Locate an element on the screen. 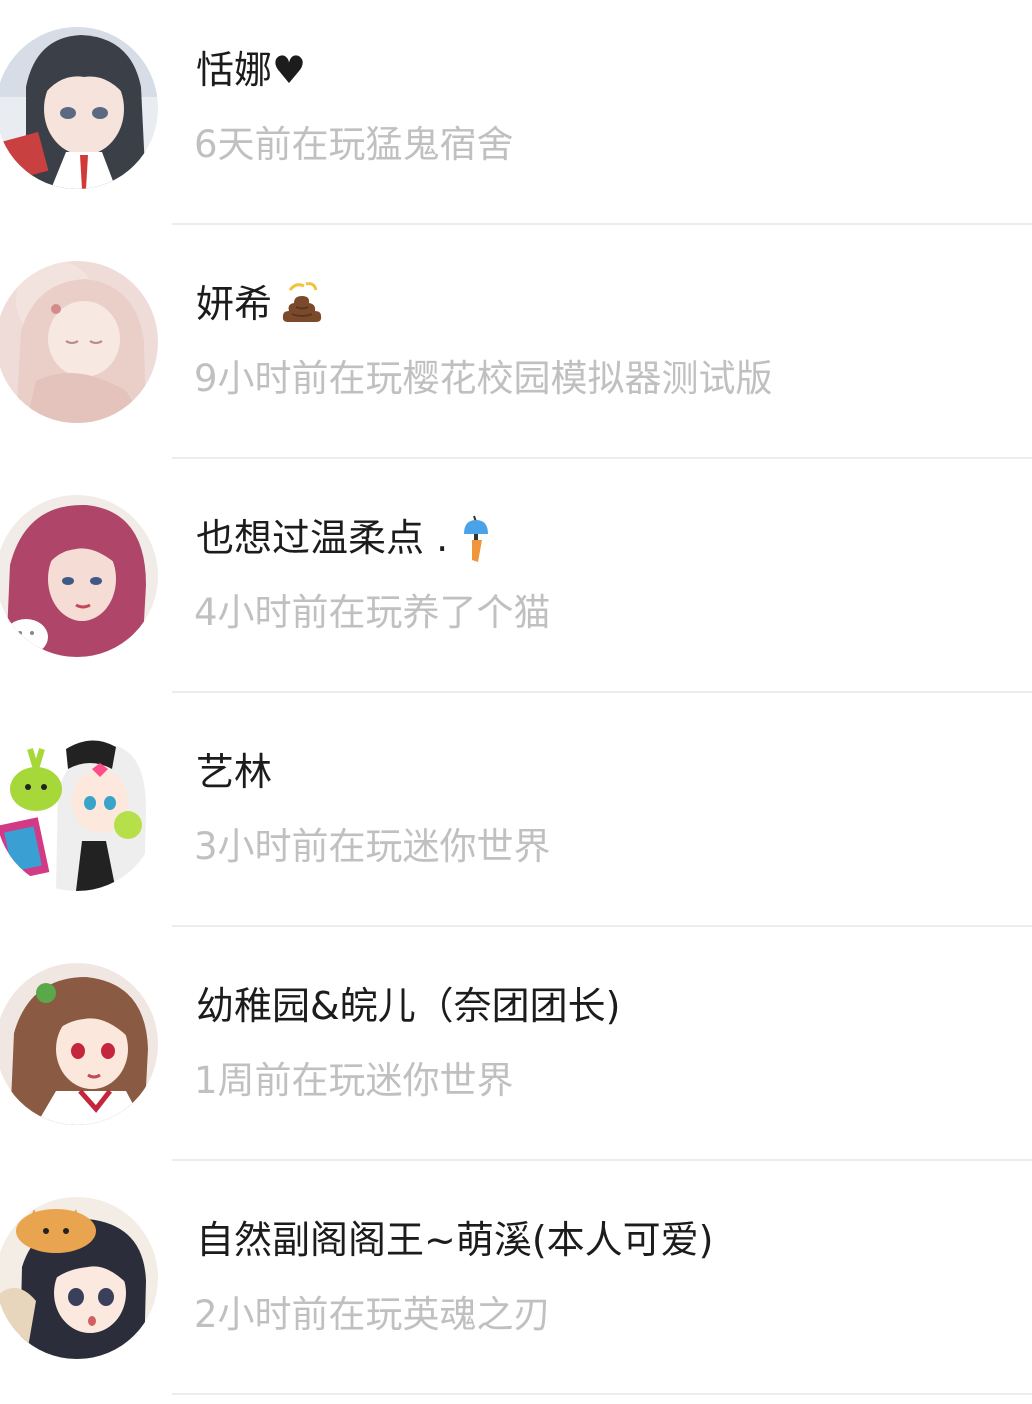  friend-name: 恬娜♥ is located at coordinates (251, 70).